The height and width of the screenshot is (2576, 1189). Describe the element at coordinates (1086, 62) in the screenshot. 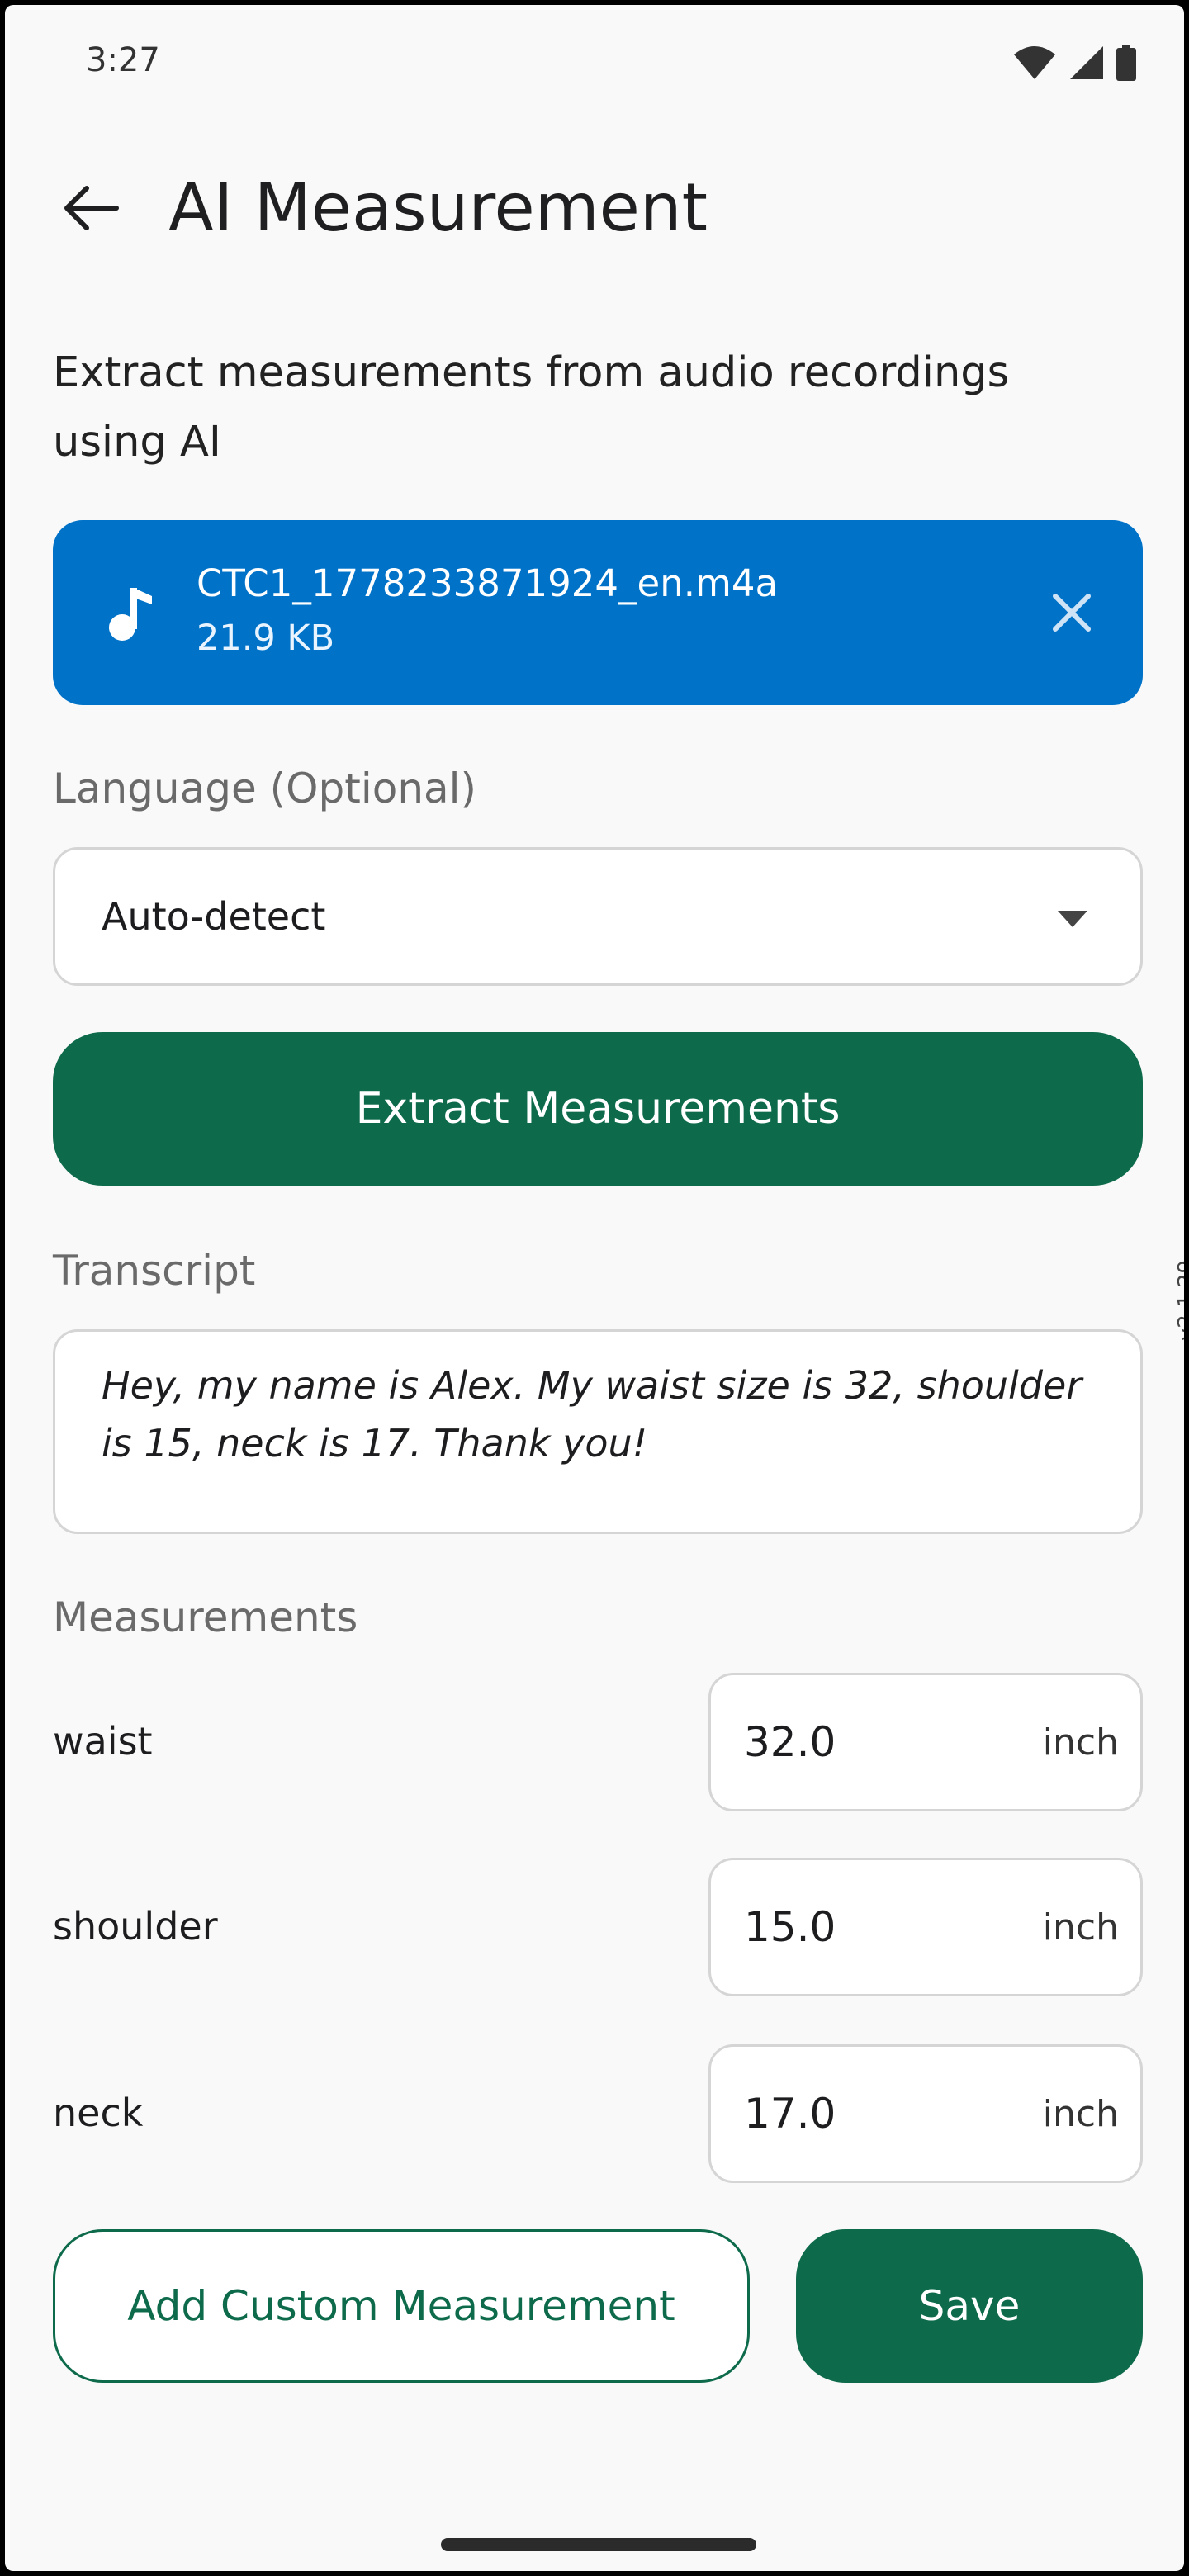

I see `signal-icon` at that location.